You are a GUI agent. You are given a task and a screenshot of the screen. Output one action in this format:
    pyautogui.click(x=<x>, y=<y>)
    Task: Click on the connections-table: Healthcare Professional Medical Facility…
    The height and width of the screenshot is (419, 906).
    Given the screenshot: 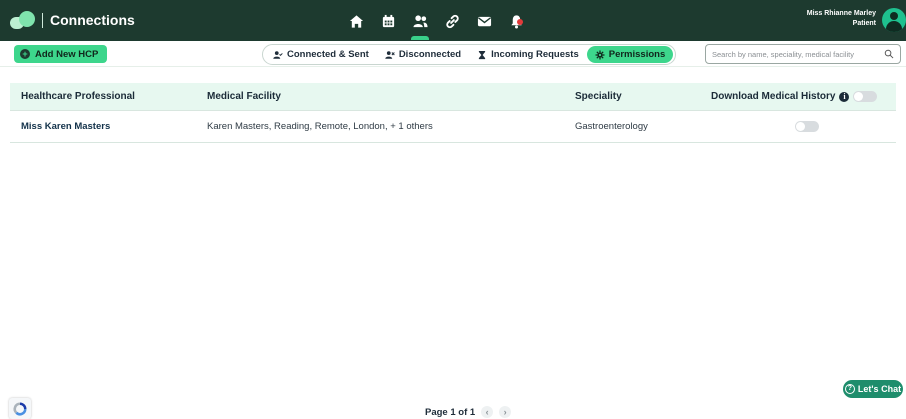 What is the action you would take?
    pyautogui.click(x=453, y=113)
    